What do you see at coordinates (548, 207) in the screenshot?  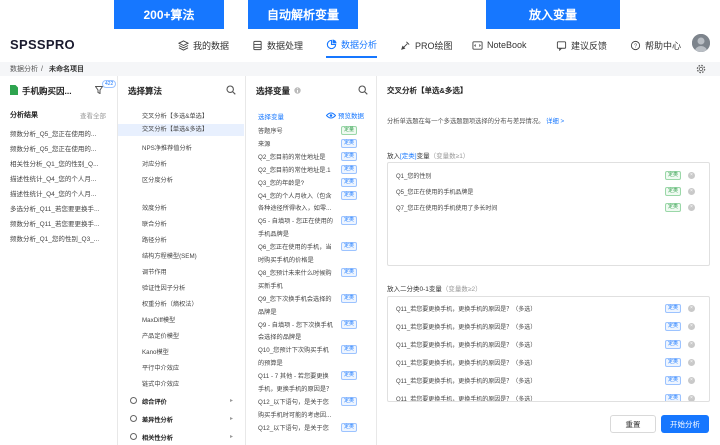 I see `selected-variable-row: Q7_您正在使用的手机使用了多长时间 定类 ×` at bounding box center [548, 207].